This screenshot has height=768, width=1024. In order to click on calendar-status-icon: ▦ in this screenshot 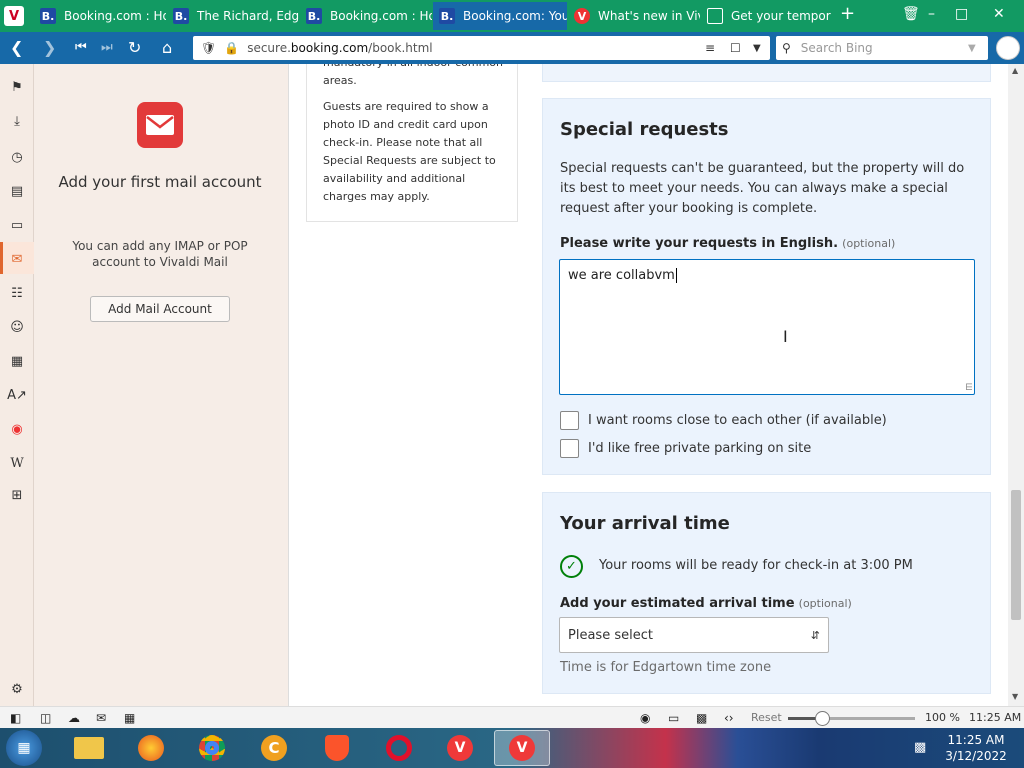, I will do `click(129, 718)`.